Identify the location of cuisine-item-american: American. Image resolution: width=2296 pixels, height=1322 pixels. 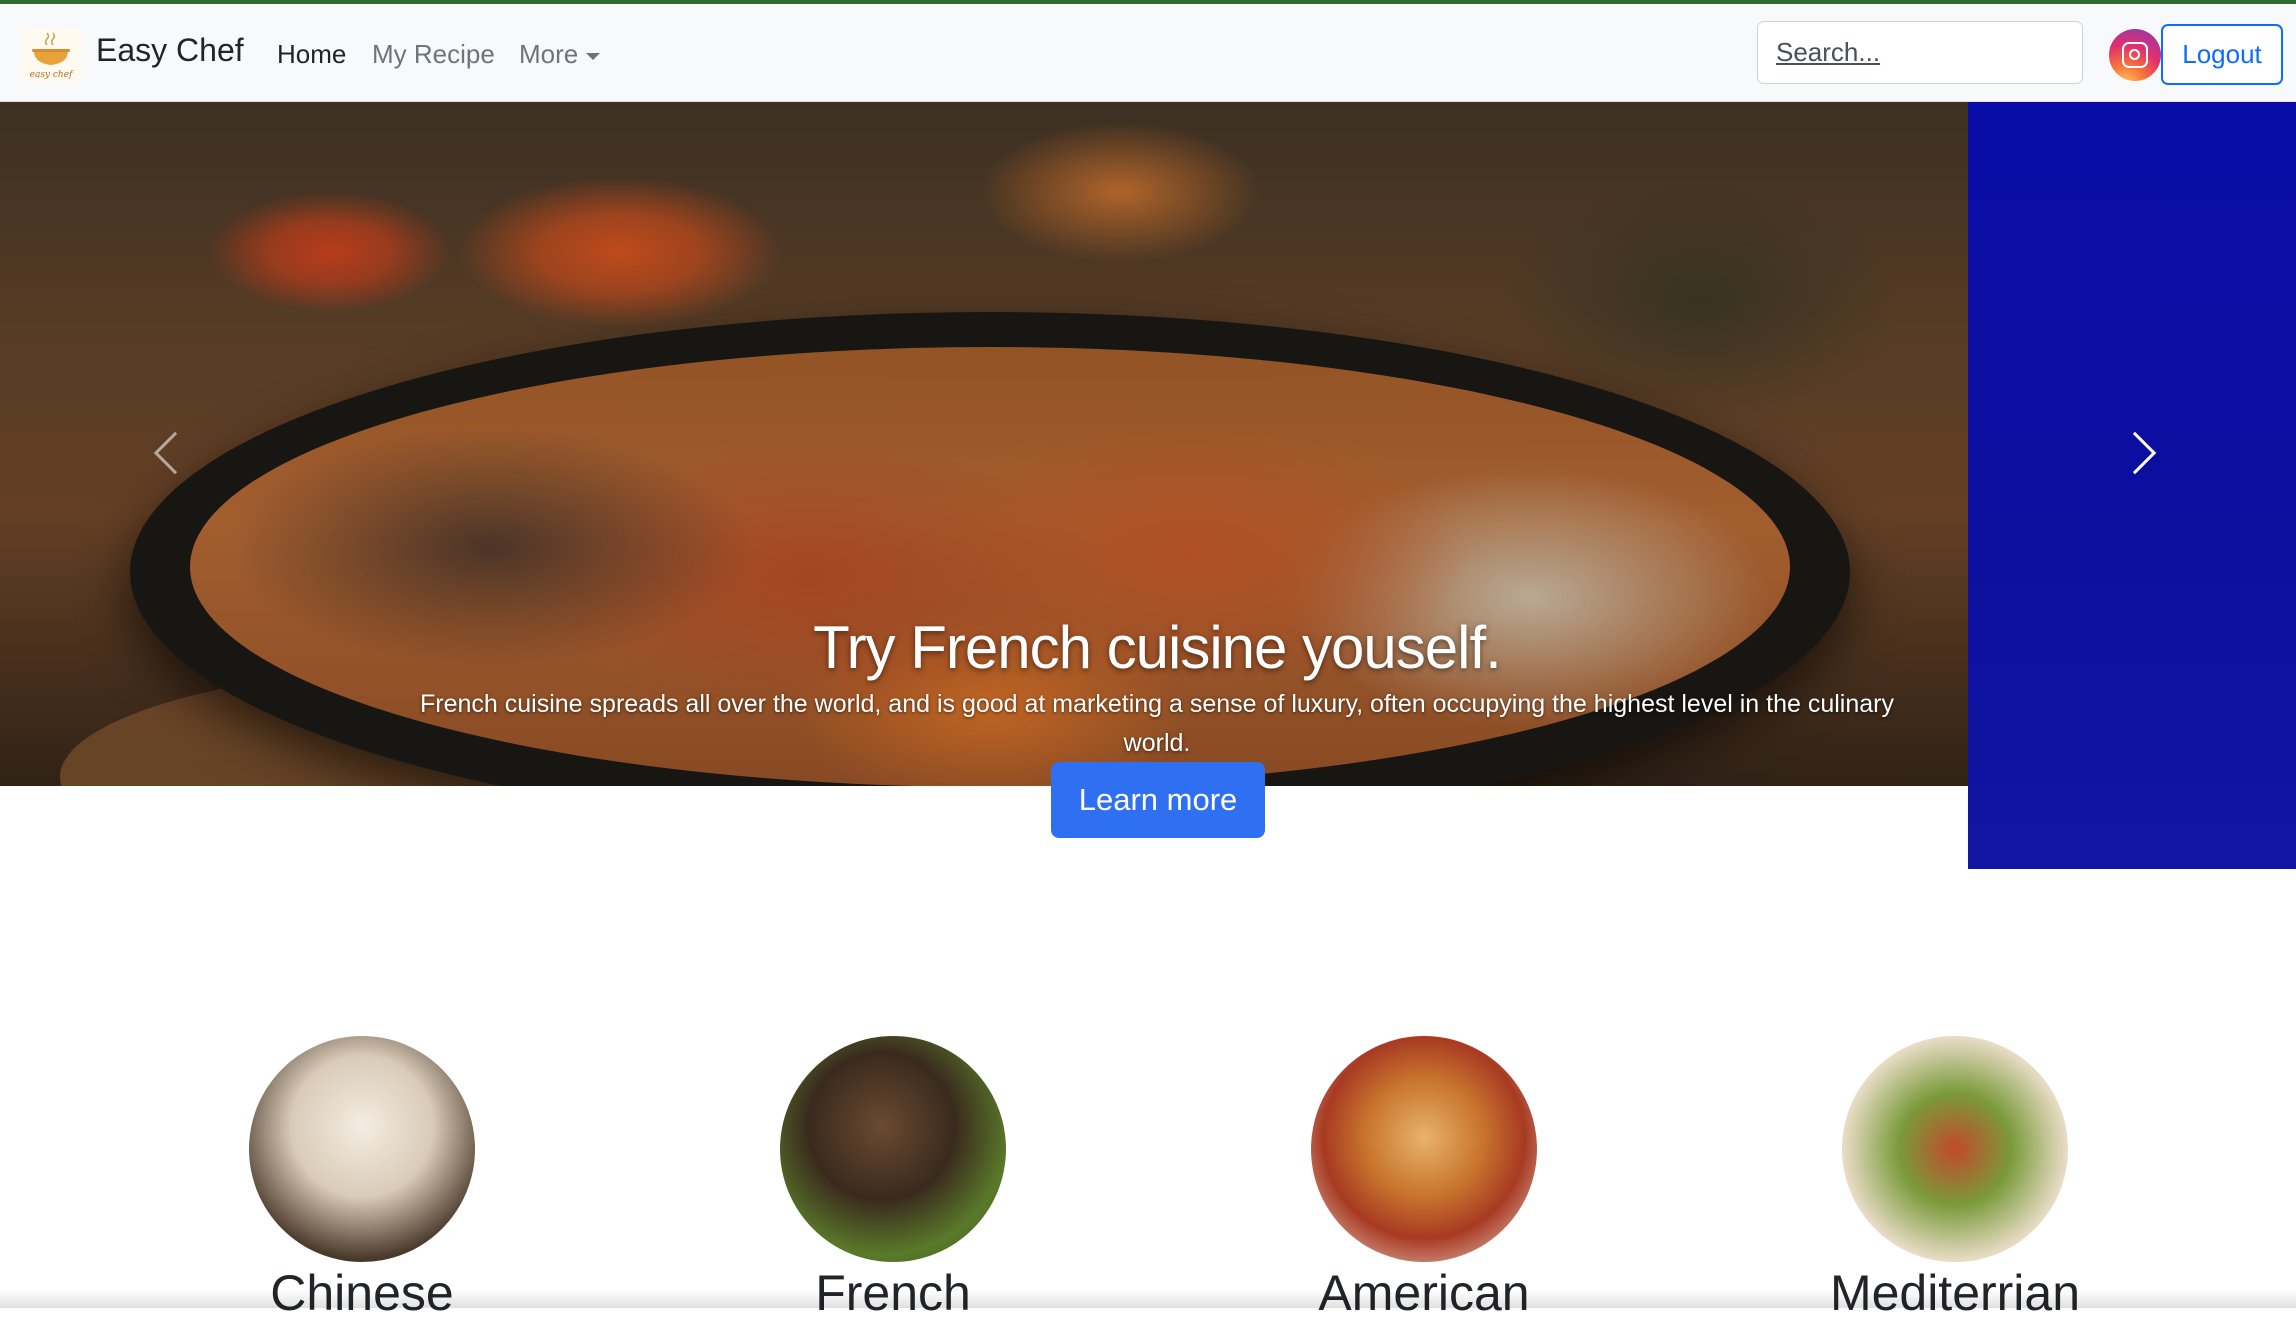
(1424, 1178).